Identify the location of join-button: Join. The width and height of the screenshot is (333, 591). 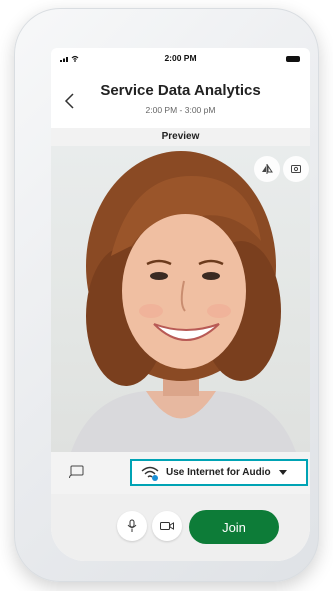
(234, 527).